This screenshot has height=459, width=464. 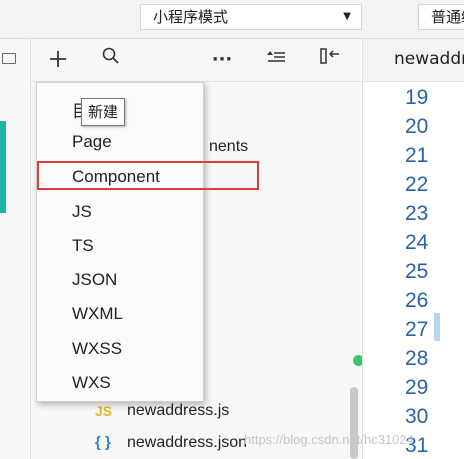 I want to click on component-highlight-box, so click(x=148, y=175).